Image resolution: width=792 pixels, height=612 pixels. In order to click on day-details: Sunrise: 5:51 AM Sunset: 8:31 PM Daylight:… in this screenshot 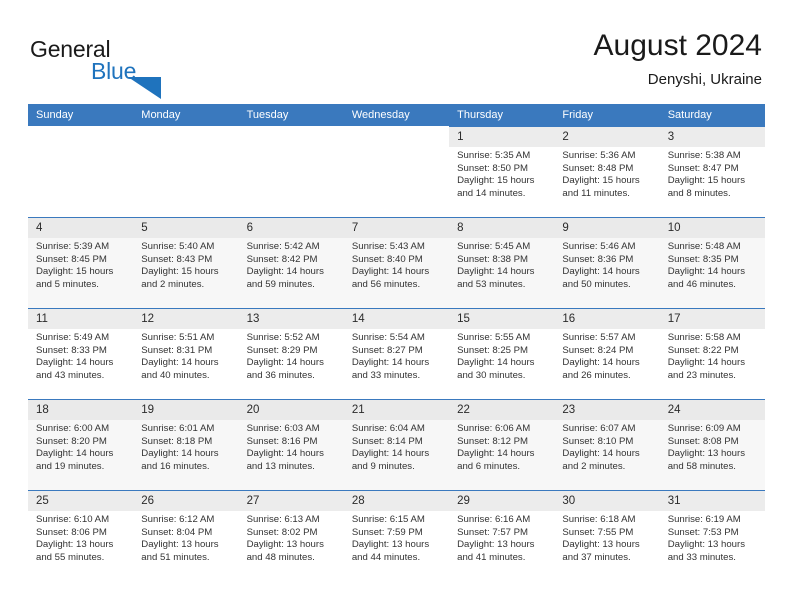, I will do `click(185, 355)`.